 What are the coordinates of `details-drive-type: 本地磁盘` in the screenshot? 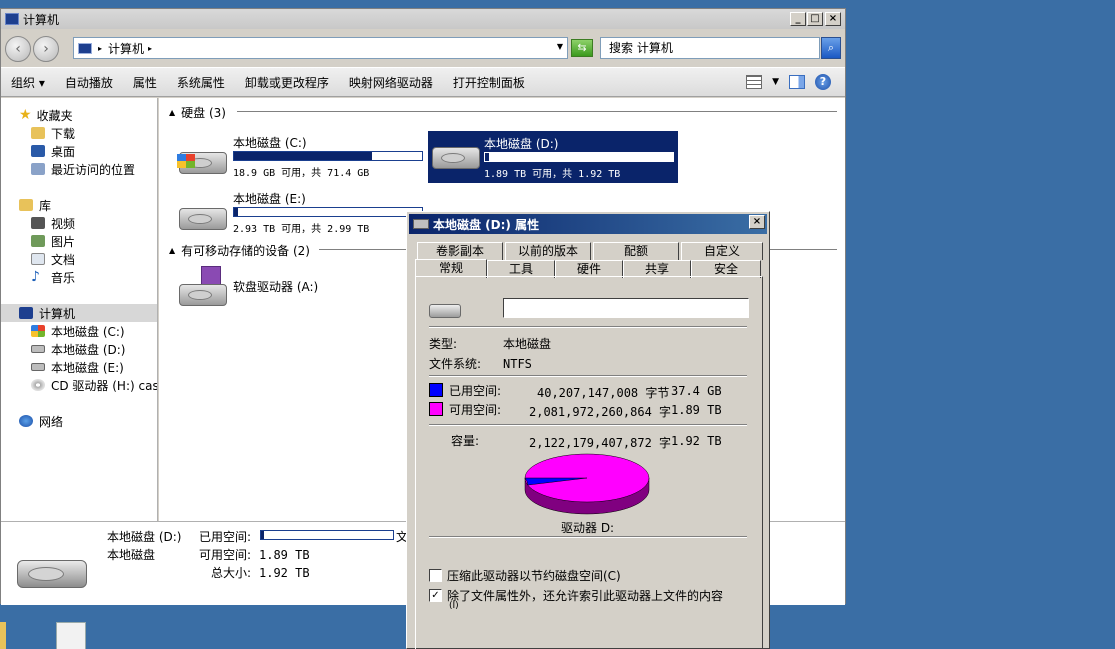 It's located at (131, 555).